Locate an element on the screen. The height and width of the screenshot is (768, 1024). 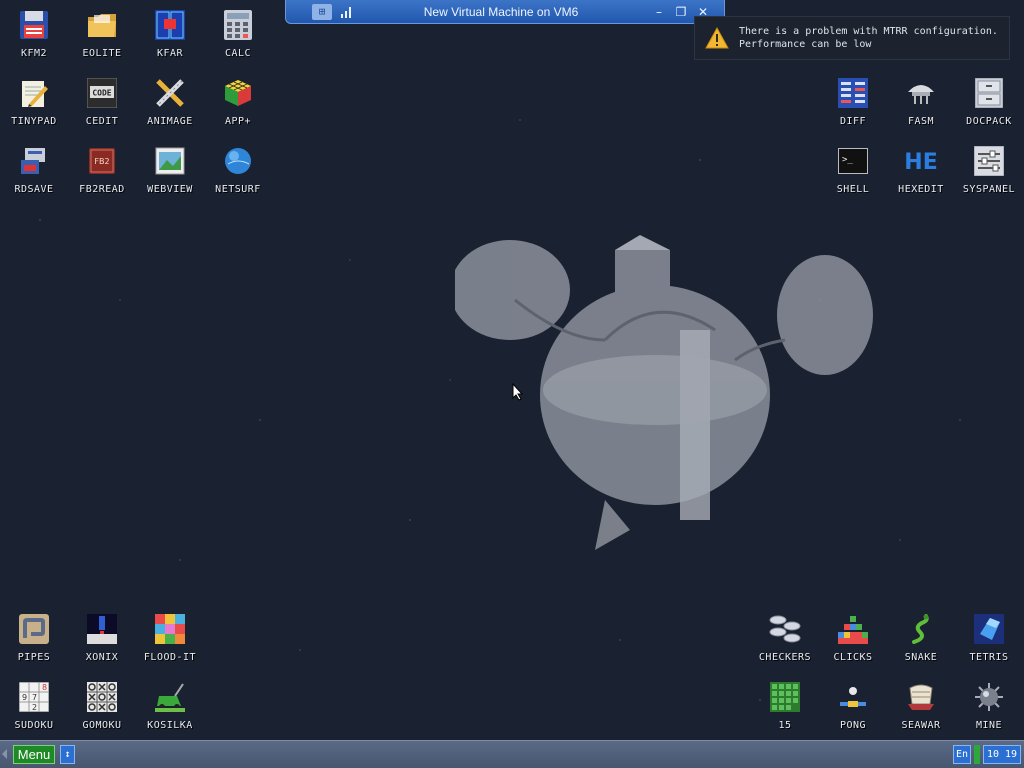
icon-rdsave: RDSAVE is located at coordinates (34, 168).